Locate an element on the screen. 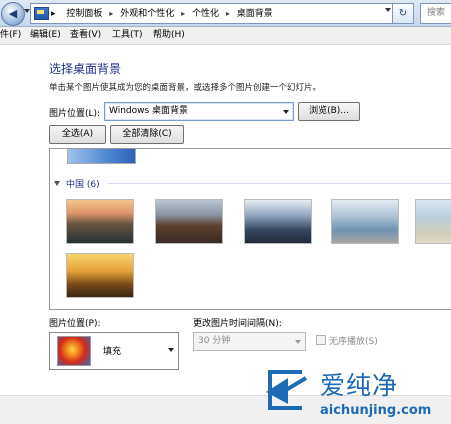  picture-location-label: 图片位置(L): is located at coordinates (75, 114).